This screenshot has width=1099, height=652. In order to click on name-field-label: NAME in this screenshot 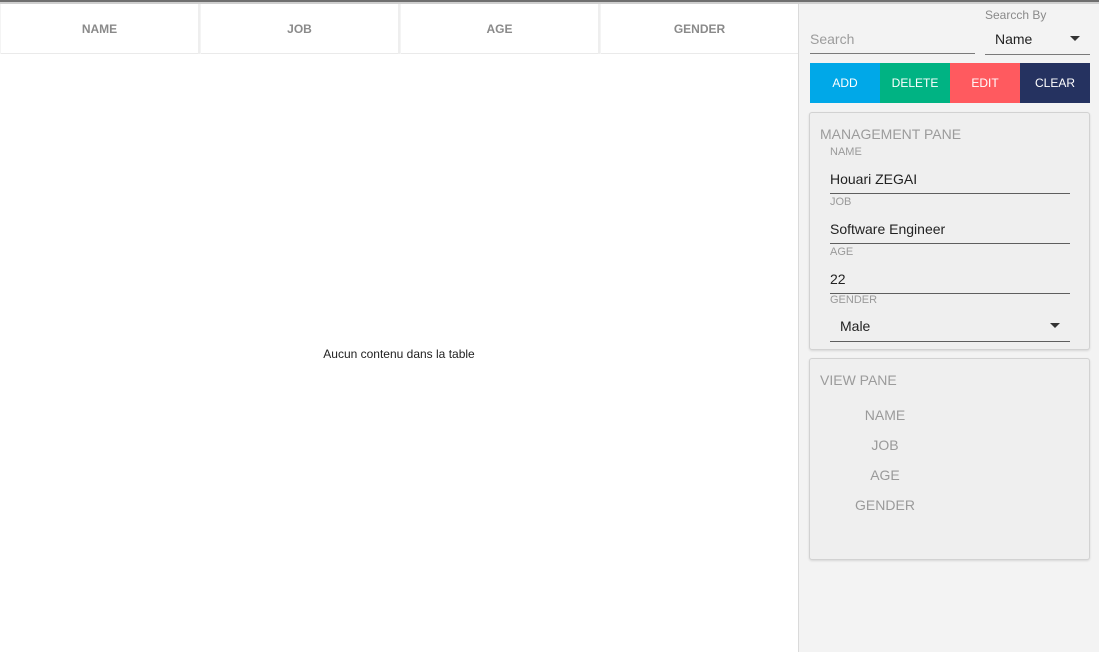, I will do `click(846, 152)`.